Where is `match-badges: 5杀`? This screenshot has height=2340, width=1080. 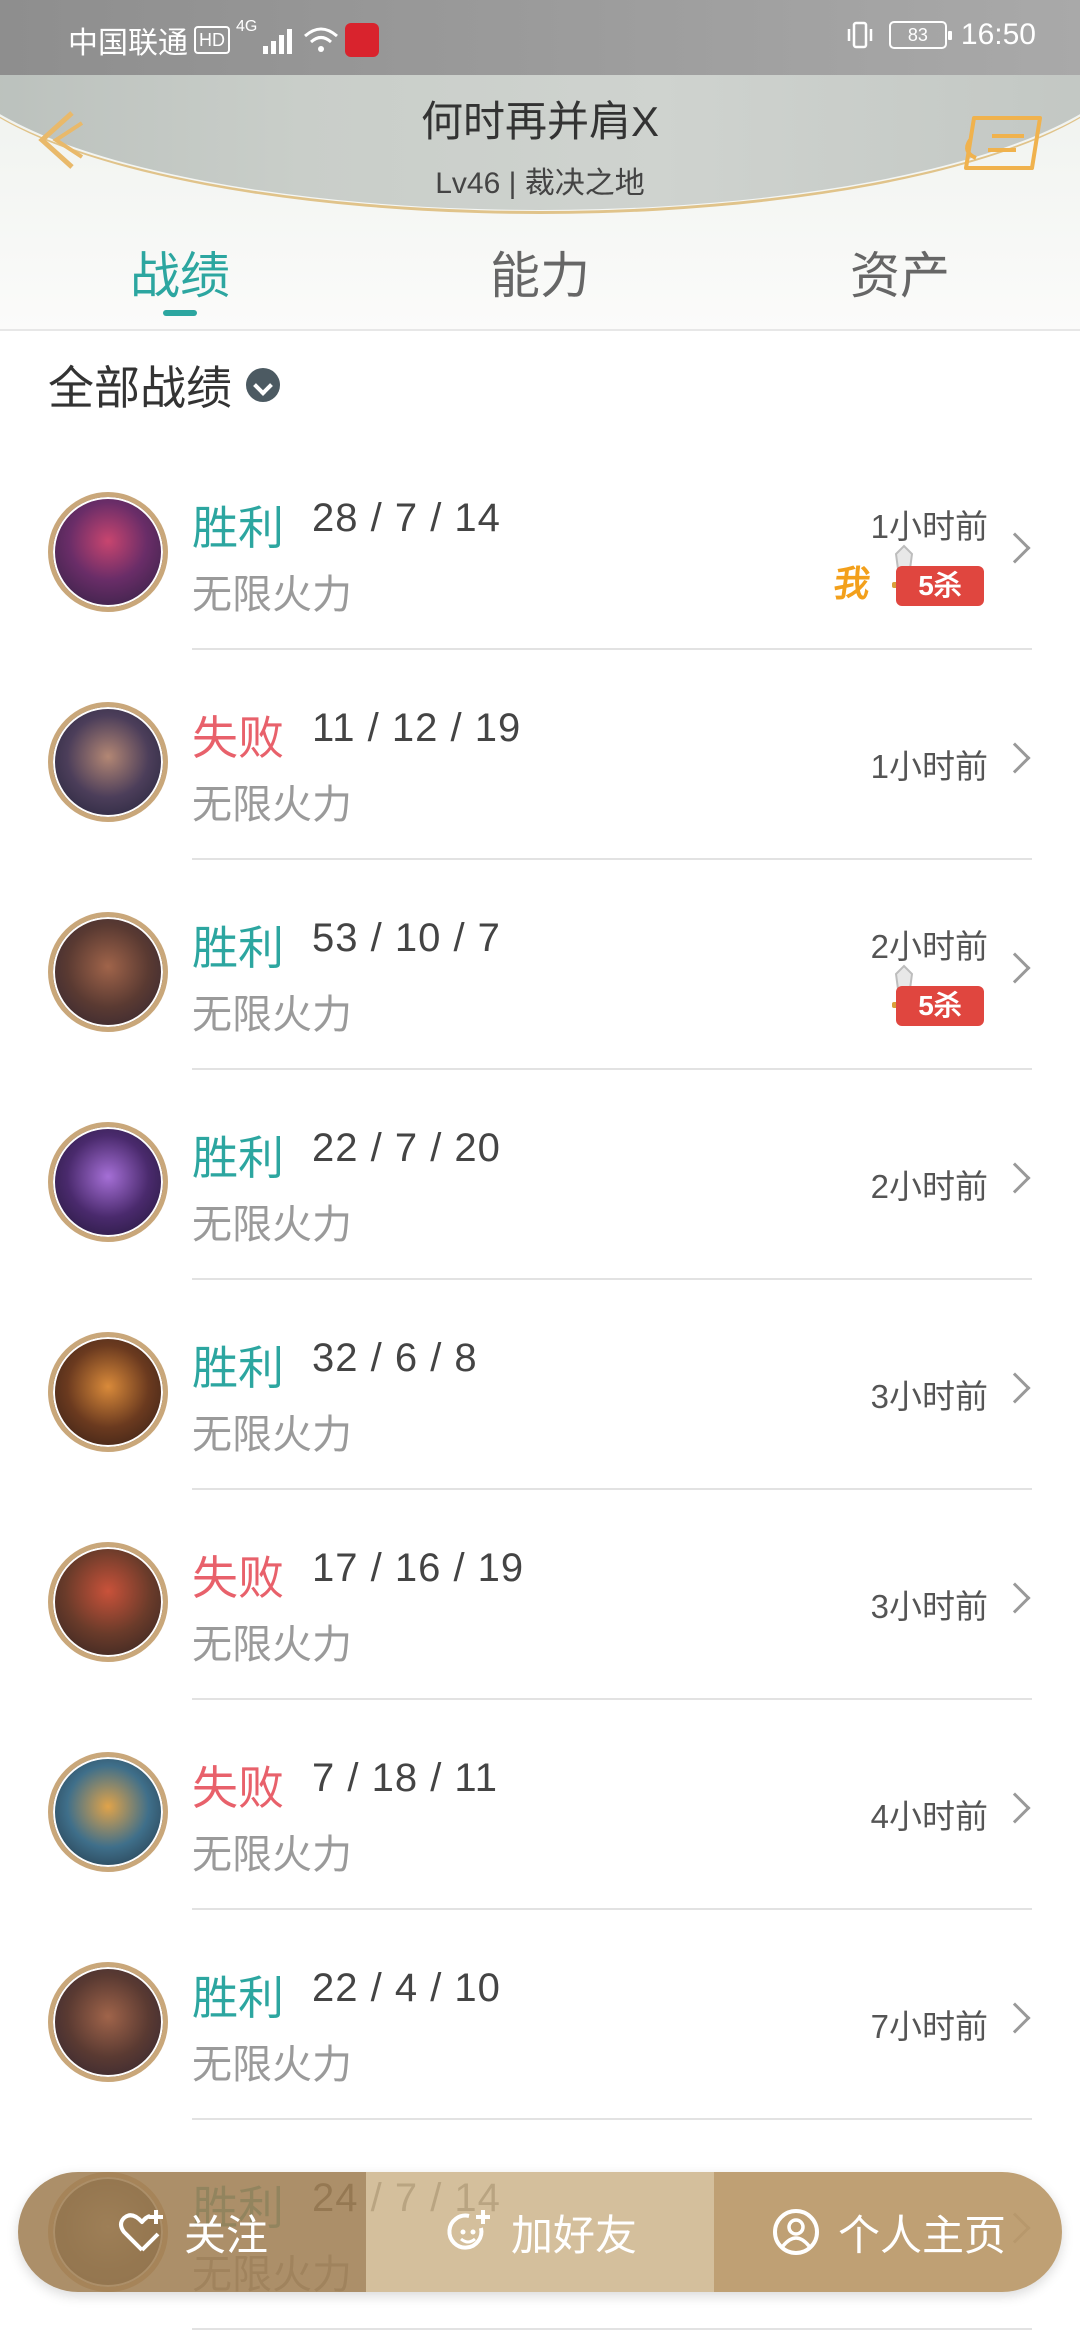 match-badges: 5杀 is located at coordinates (933, 995).